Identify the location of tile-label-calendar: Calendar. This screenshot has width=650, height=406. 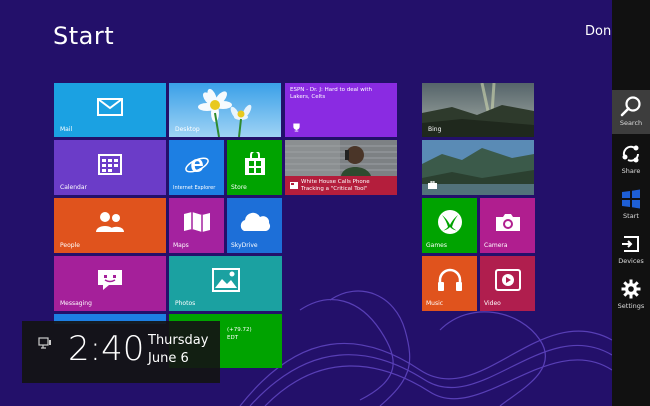
(73, 187).